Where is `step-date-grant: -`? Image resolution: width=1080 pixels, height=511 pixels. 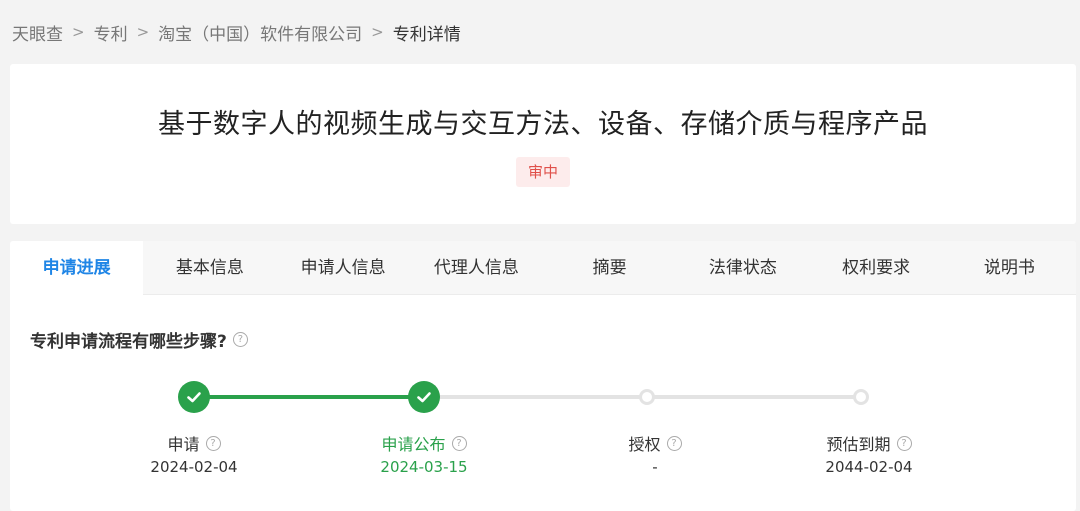 step-date-grant: - is located at coordinates (655, 467).